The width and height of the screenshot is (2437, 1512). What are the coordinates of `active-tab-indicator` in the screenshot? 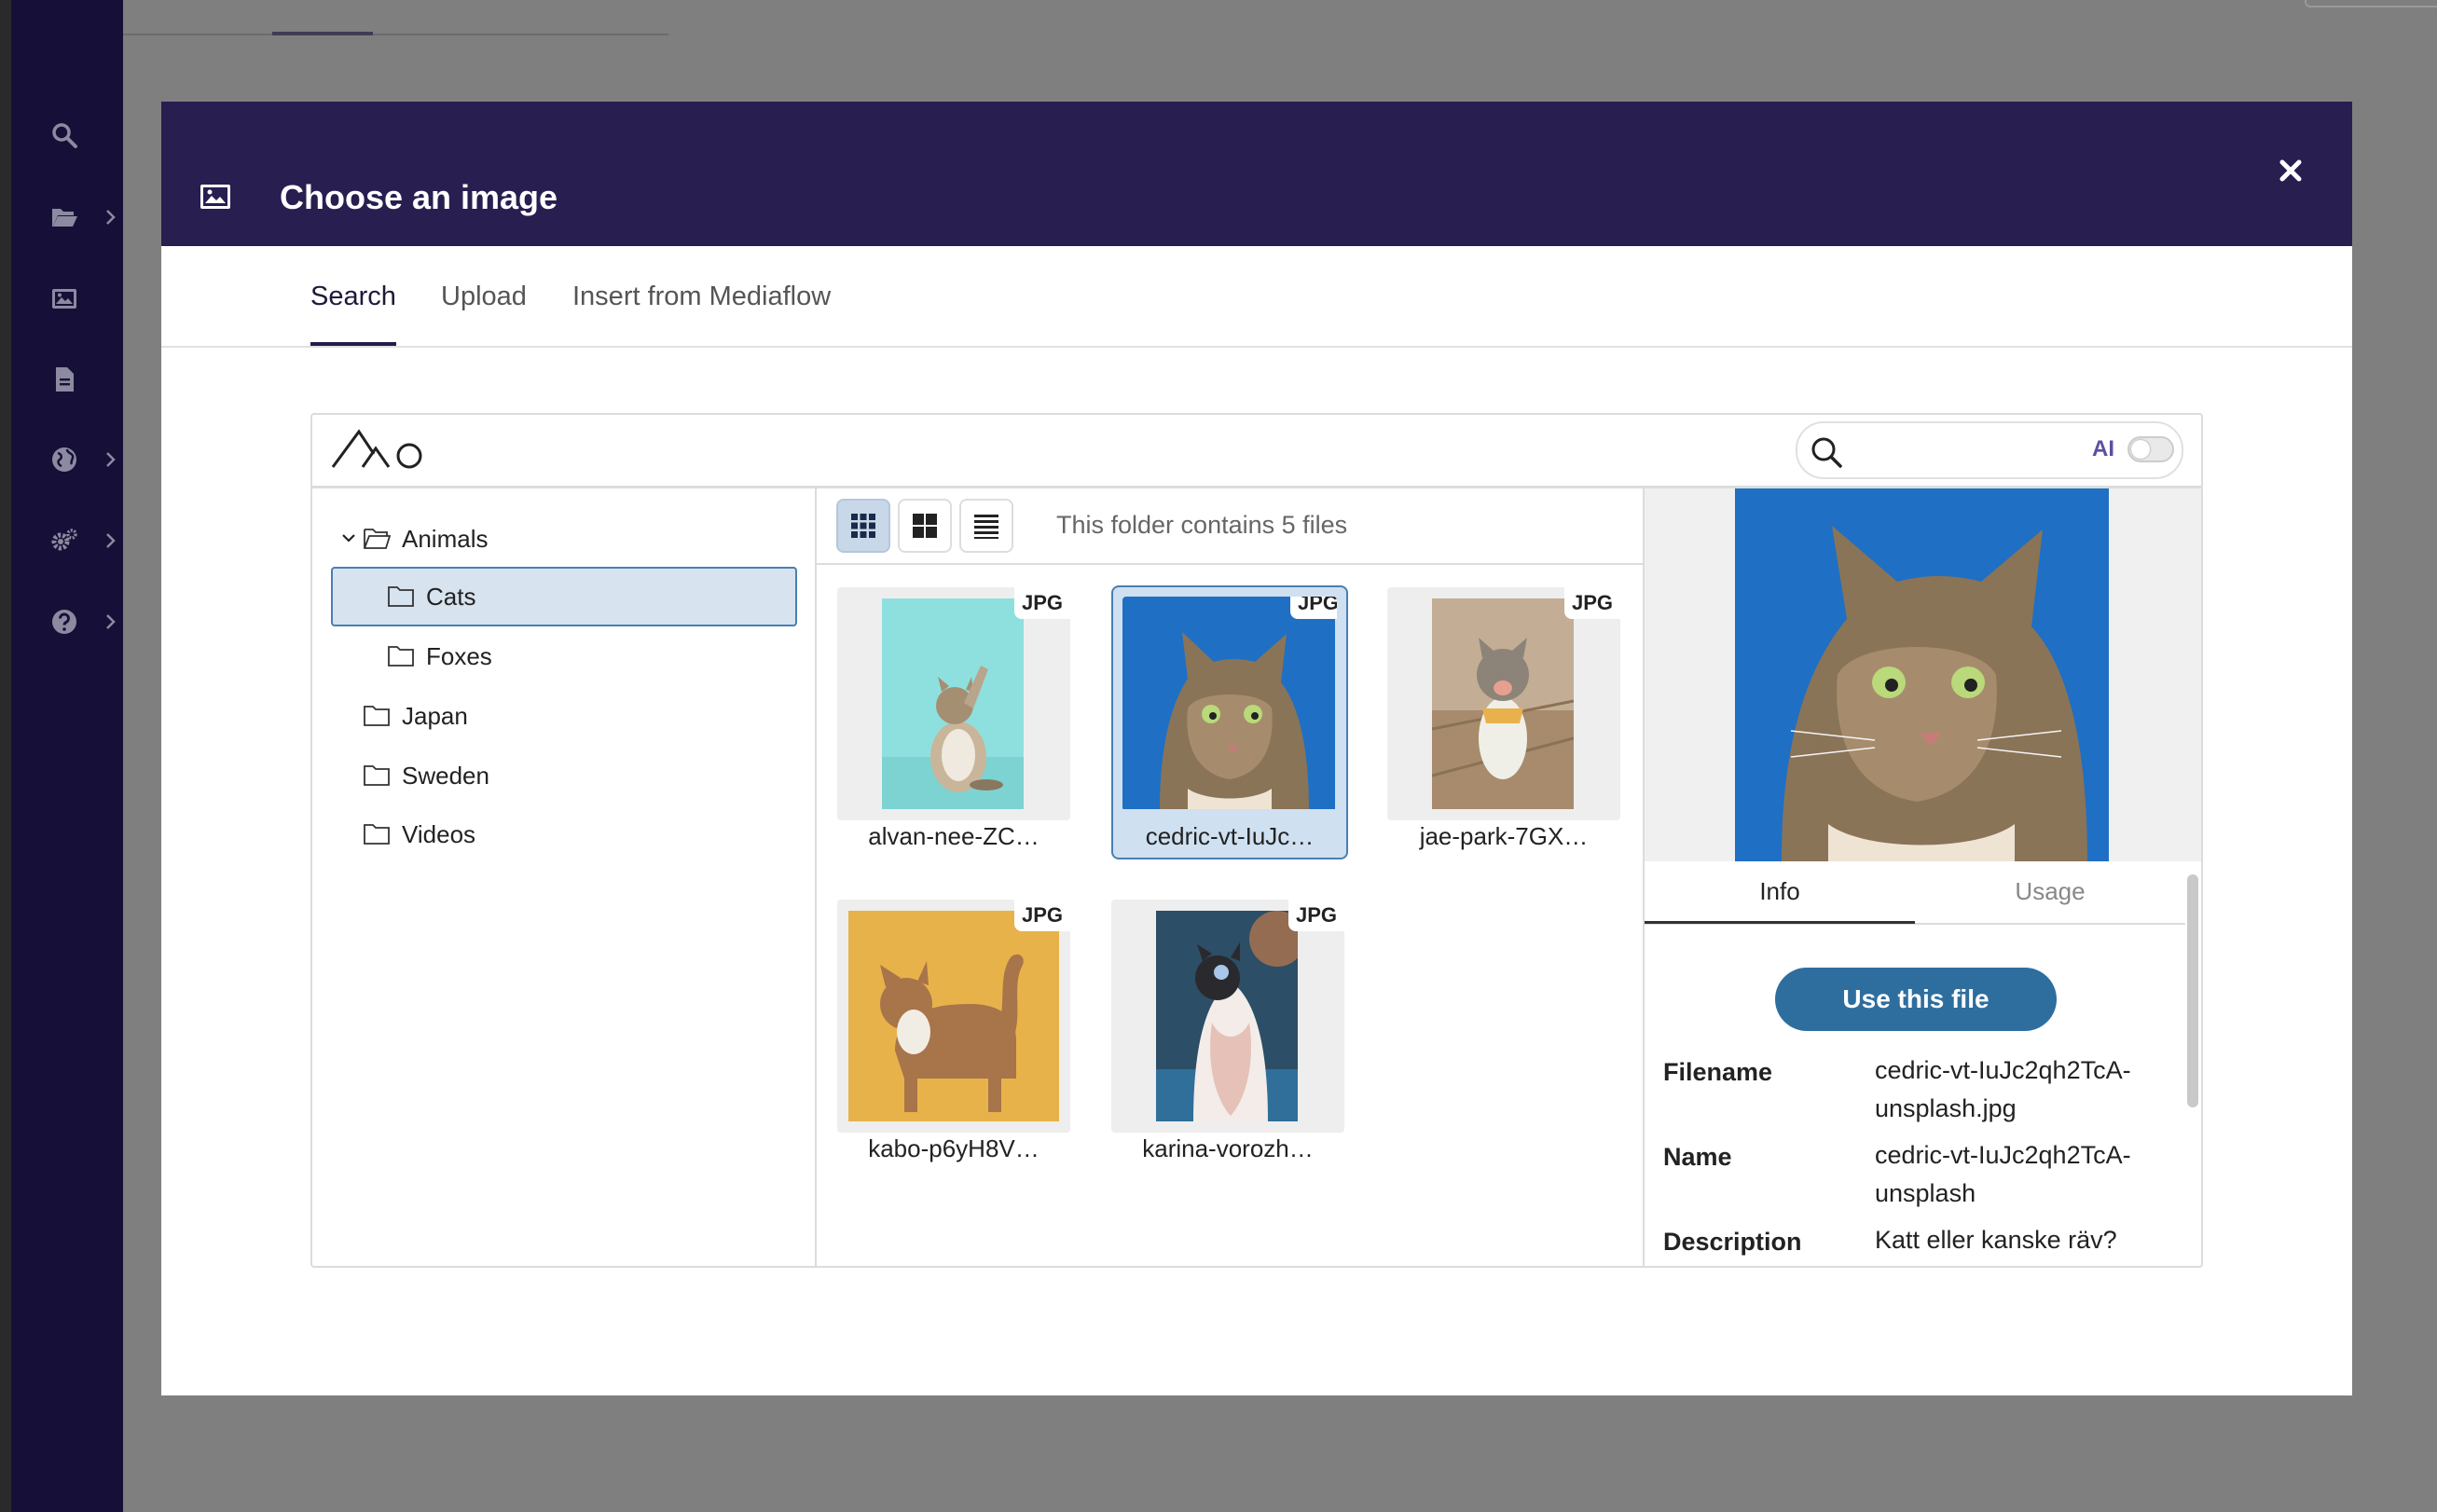 It's located at (353, 344).